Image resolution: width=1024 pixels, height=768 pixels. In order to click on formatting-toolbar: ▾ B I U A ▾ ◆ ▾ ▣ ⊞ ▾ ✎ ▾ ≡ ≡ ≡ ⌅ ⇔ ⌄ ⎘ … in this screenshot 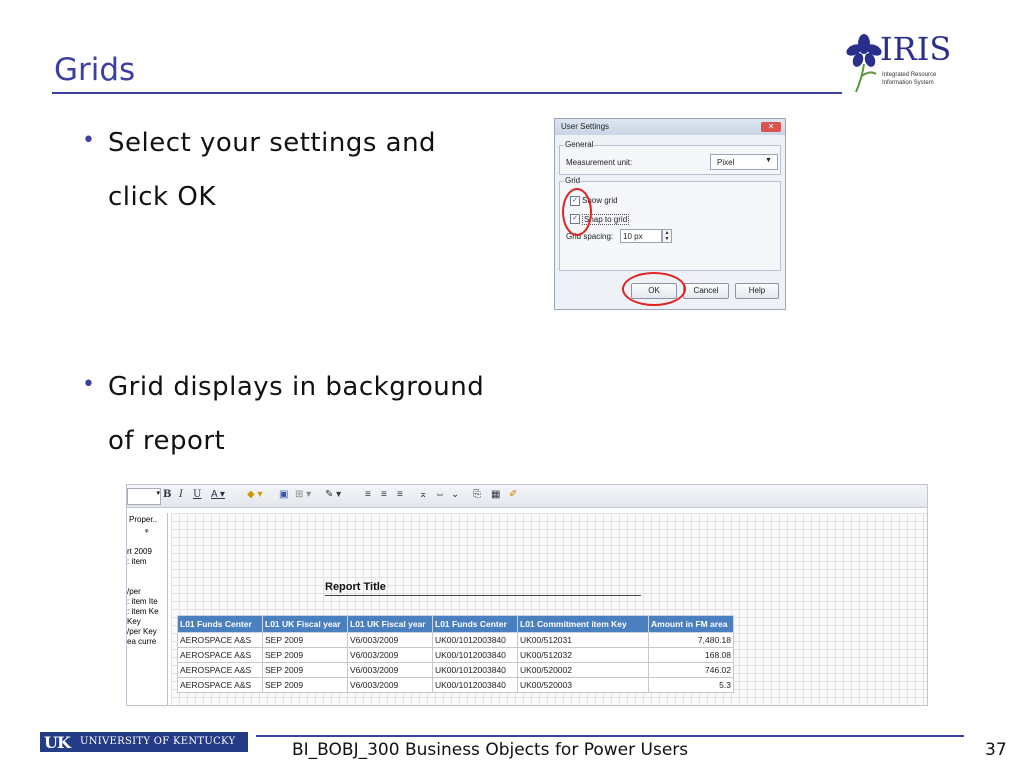, I will do `click(527, 496)`.